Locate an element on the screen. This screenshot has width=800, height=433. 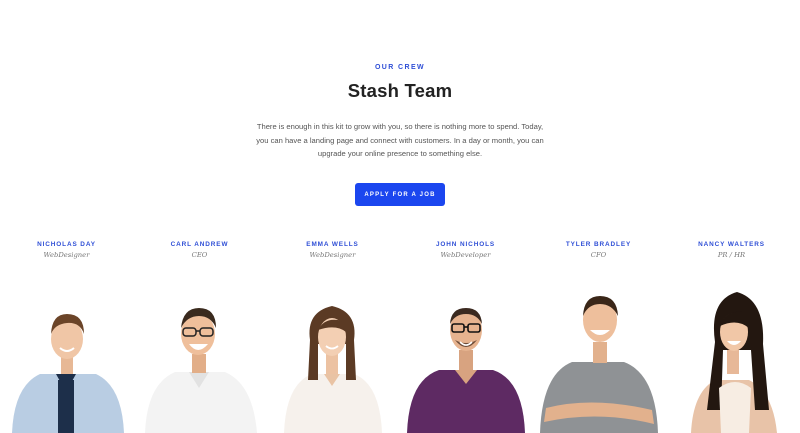
section-eyebrow: OUR CREW is located at coordinates (400, 67).